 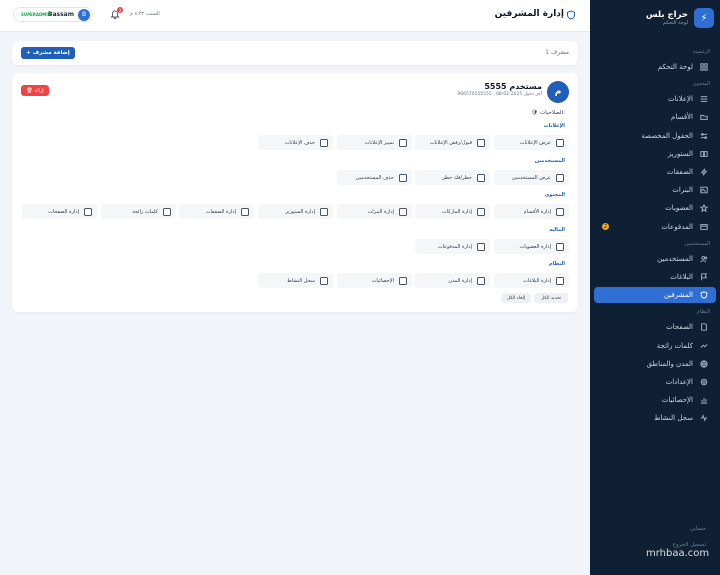 What do you see at coordinates (703, 277) in the screenshot?
I see `flag-icon` at bounding box center [703, 277].